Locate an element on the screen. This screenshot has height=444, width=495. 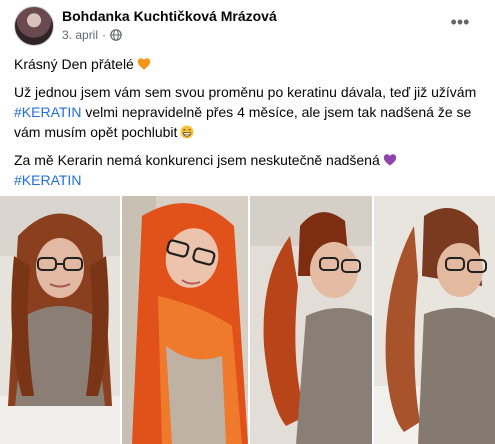
post-date: 3. april is located at coordinates (80, 35).